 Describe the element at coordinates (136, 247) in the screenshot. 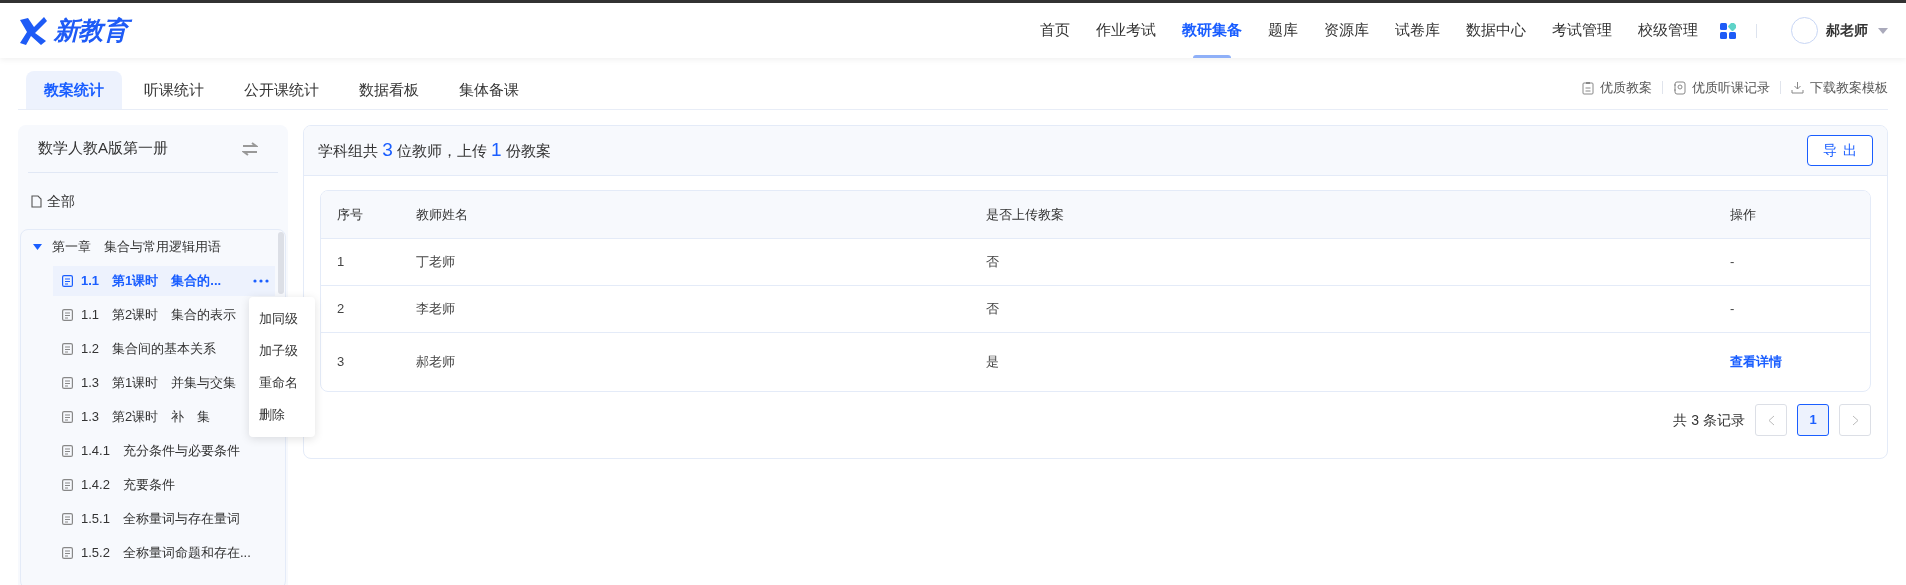

I see `tree-item: 第一章 集合与常用逻辑用语` at that location.